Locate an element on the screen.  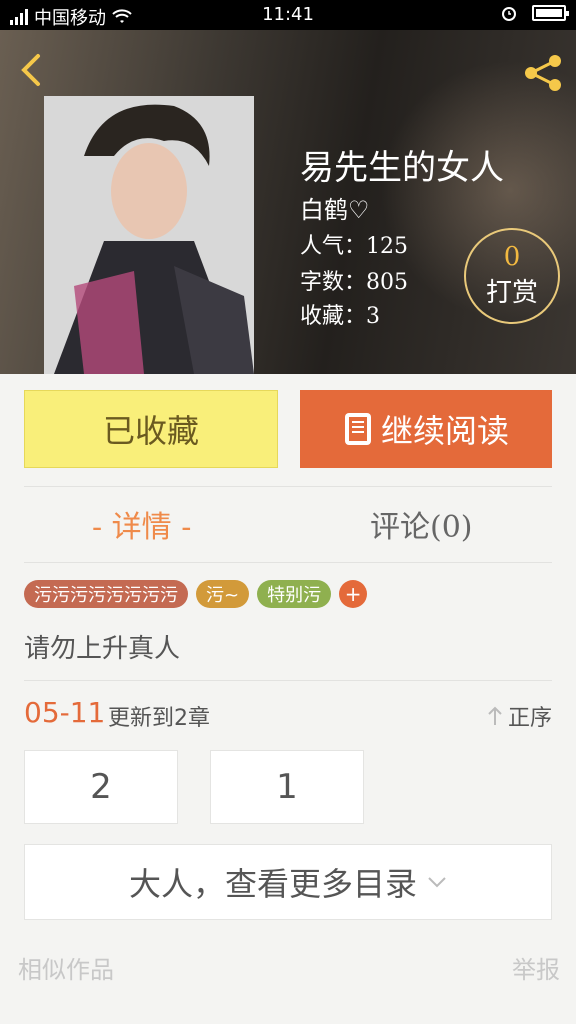
update-date: 05-11 is located at coordinates (65, 712).